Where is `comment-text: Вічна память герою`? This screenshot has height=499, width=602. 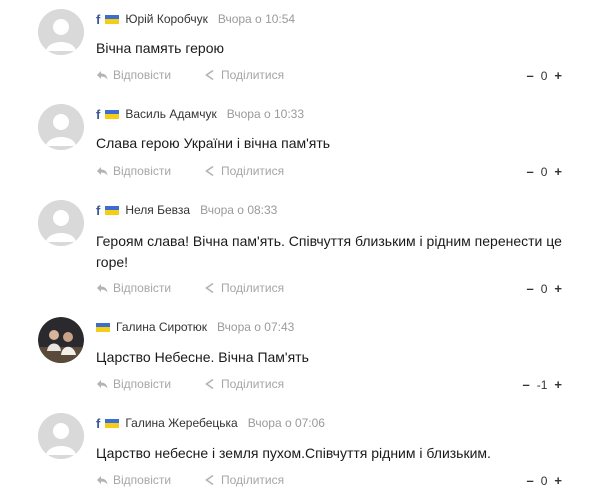 comment-text: Вічна память герою is located at coordinates (160, 48).